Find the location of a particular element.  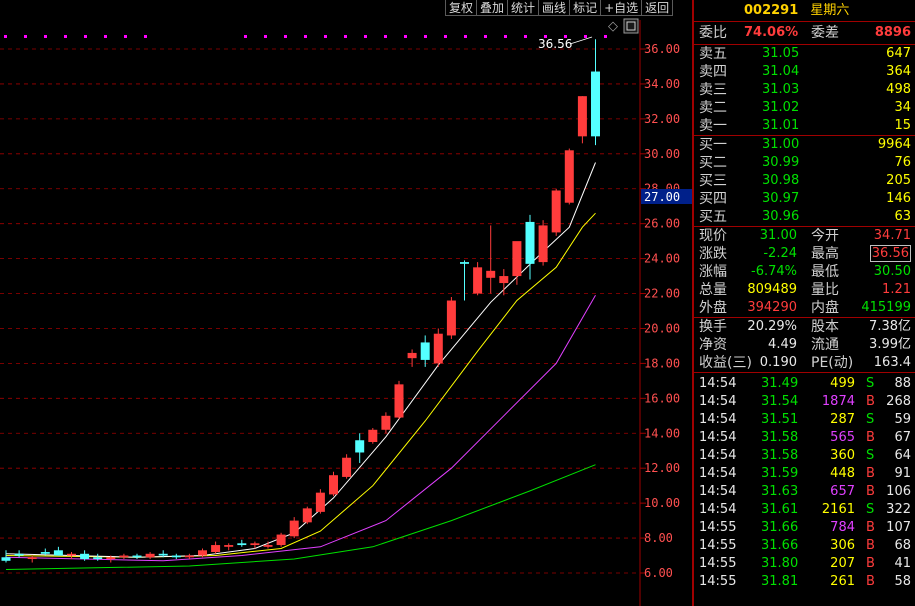

stats-button: 统计 is located at coordinates (523, 8).